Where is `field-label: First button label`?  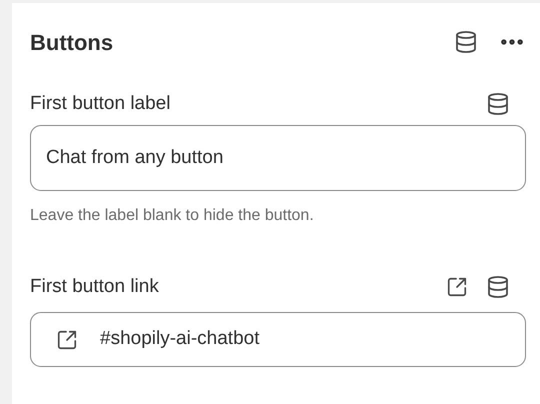 field-label: First button label is located at coordinates (100, 104).